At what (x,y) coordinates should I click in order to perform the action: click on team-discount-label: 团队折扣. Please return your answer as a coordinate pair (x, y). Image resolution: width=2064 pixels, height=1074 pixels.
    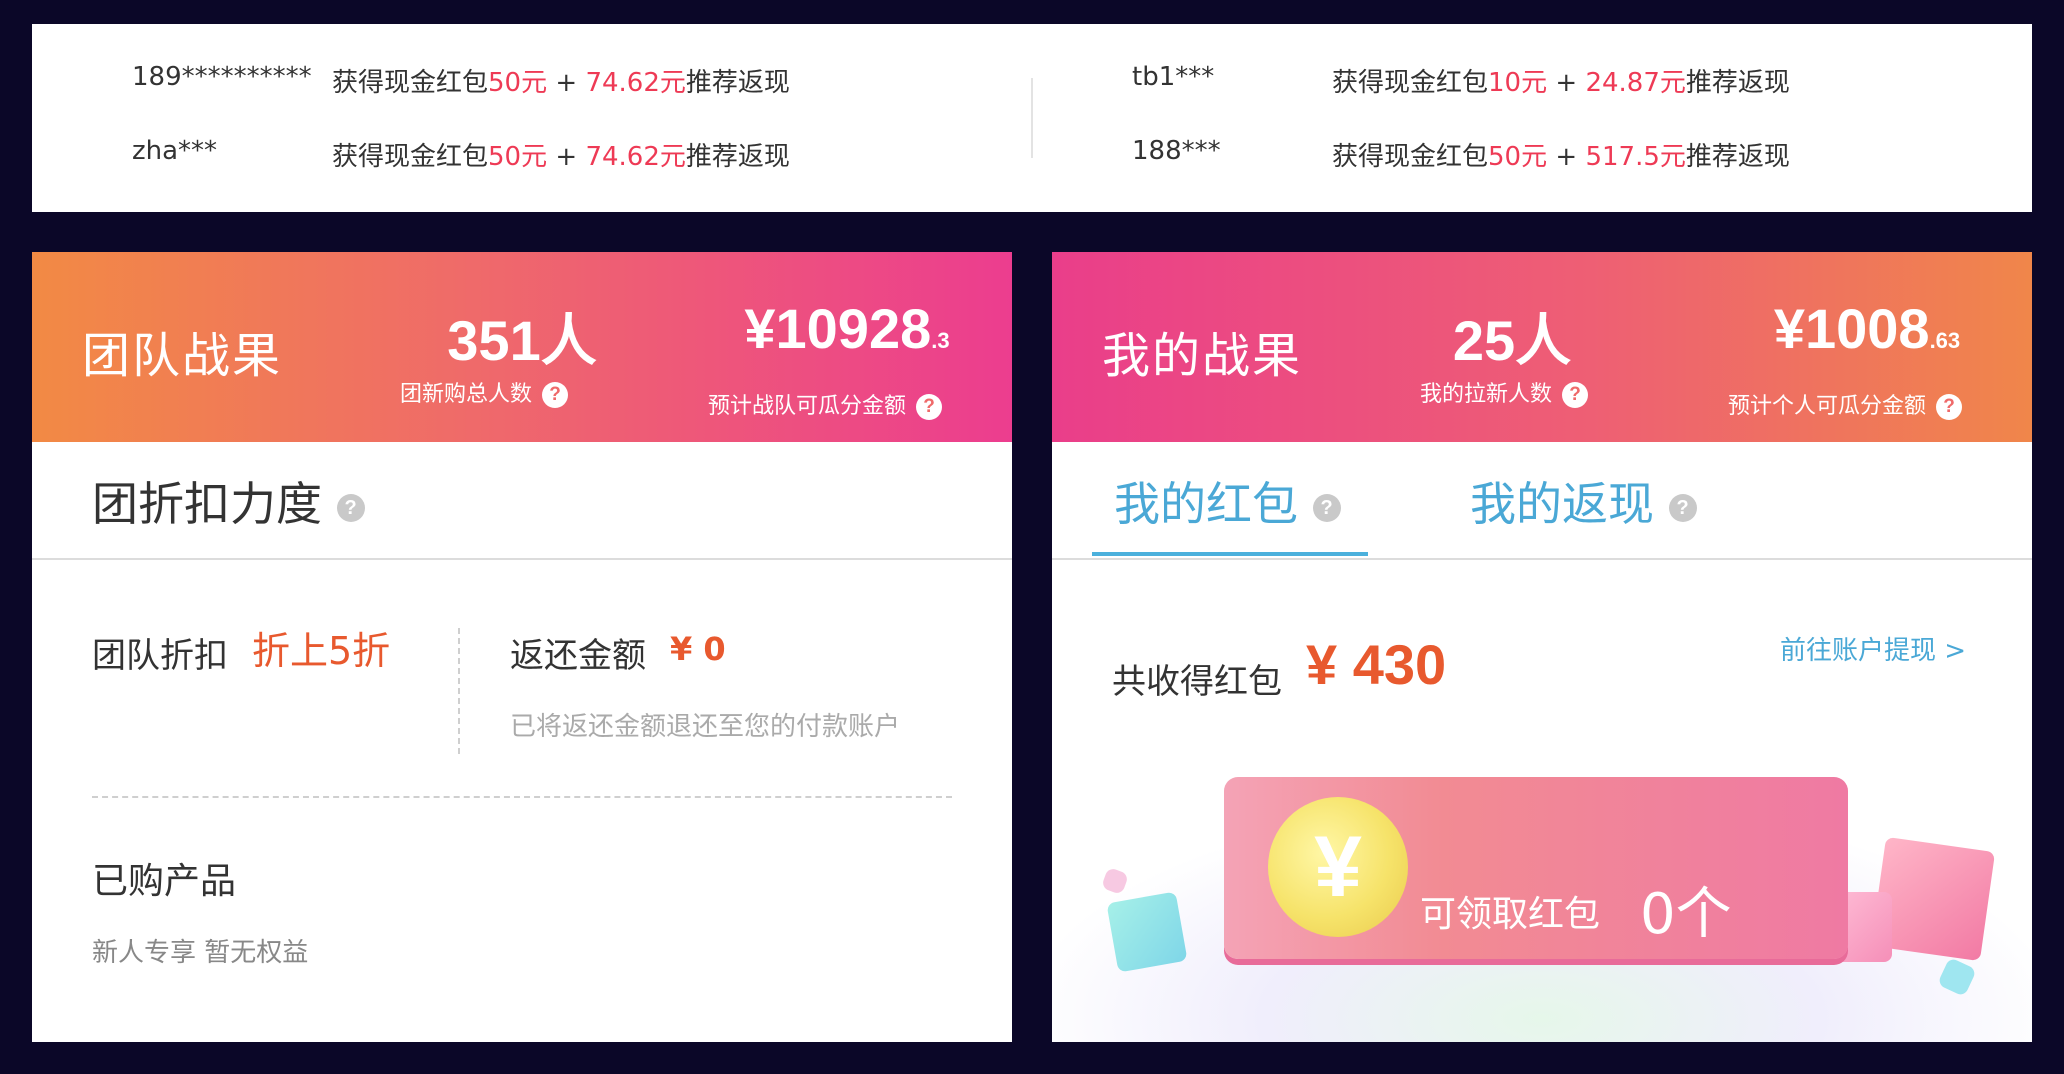
    Looking at the image, I should click on (160, 656).